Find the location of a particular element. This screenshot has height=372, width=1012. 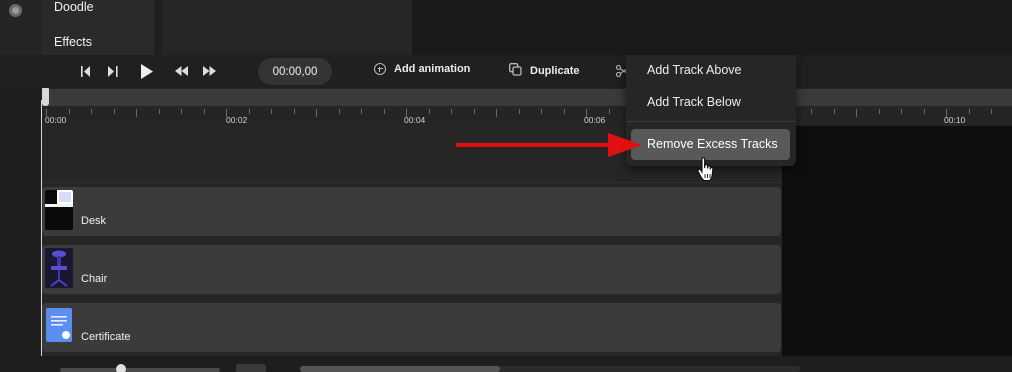

track-chair: Chair is located at coordinates (411, 269).